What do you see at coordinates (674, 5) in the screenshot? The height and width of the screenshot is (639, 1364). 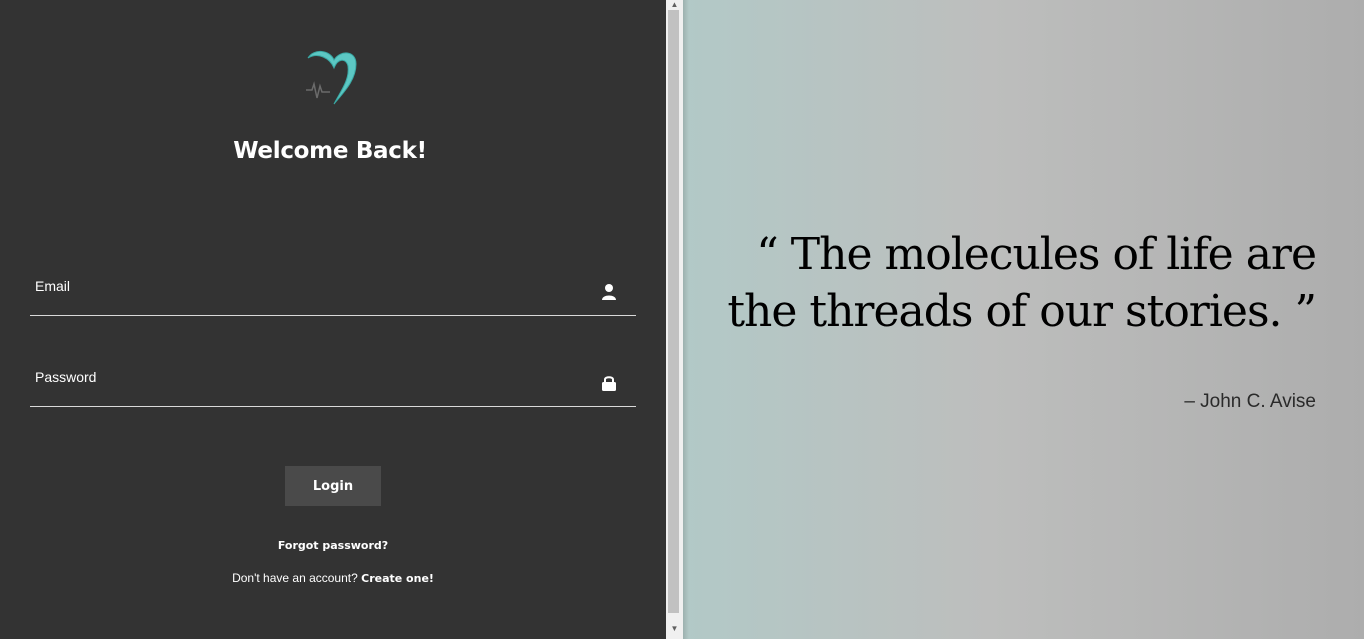 I see `chevron-up-icon: ▲` at bounding box center [674, 5].